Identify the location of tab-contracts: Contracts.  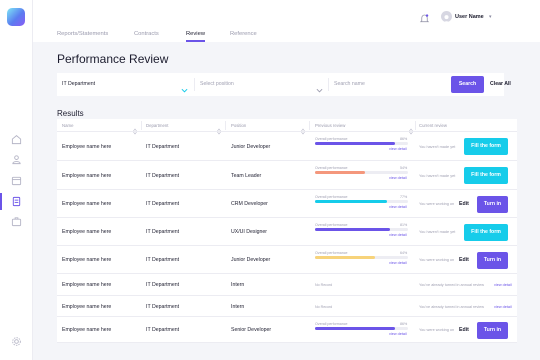
(146, 34).